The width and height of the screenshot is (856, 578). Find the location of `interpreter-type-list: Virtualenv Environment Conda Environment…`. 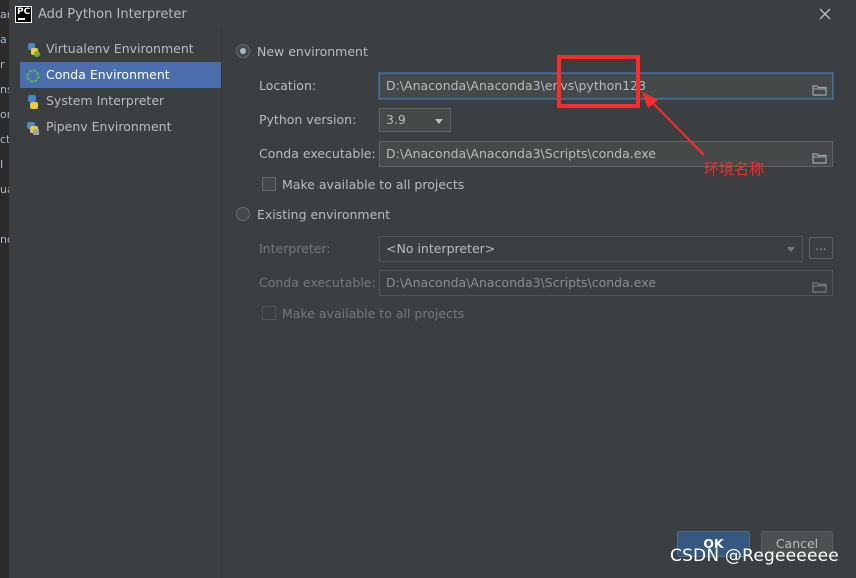

interpreter-type-list: Virtualenv Environment Conda Environment… is located at coordinates (121, 88).